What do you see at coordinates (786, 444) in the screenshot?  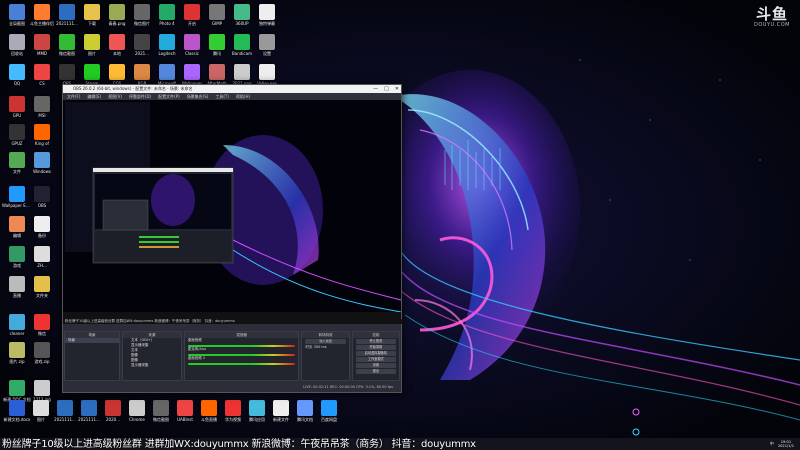 I see `clock: 19:01 2021/1/1` at bounding box center [786, 444].